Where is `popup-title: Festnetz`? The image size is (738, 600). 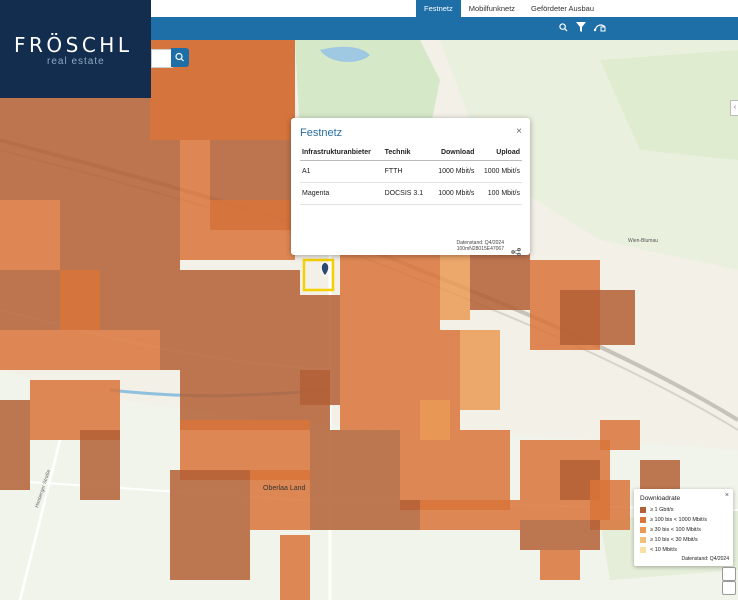
popup-title: Festnetz is located at coordinates (321, 133).